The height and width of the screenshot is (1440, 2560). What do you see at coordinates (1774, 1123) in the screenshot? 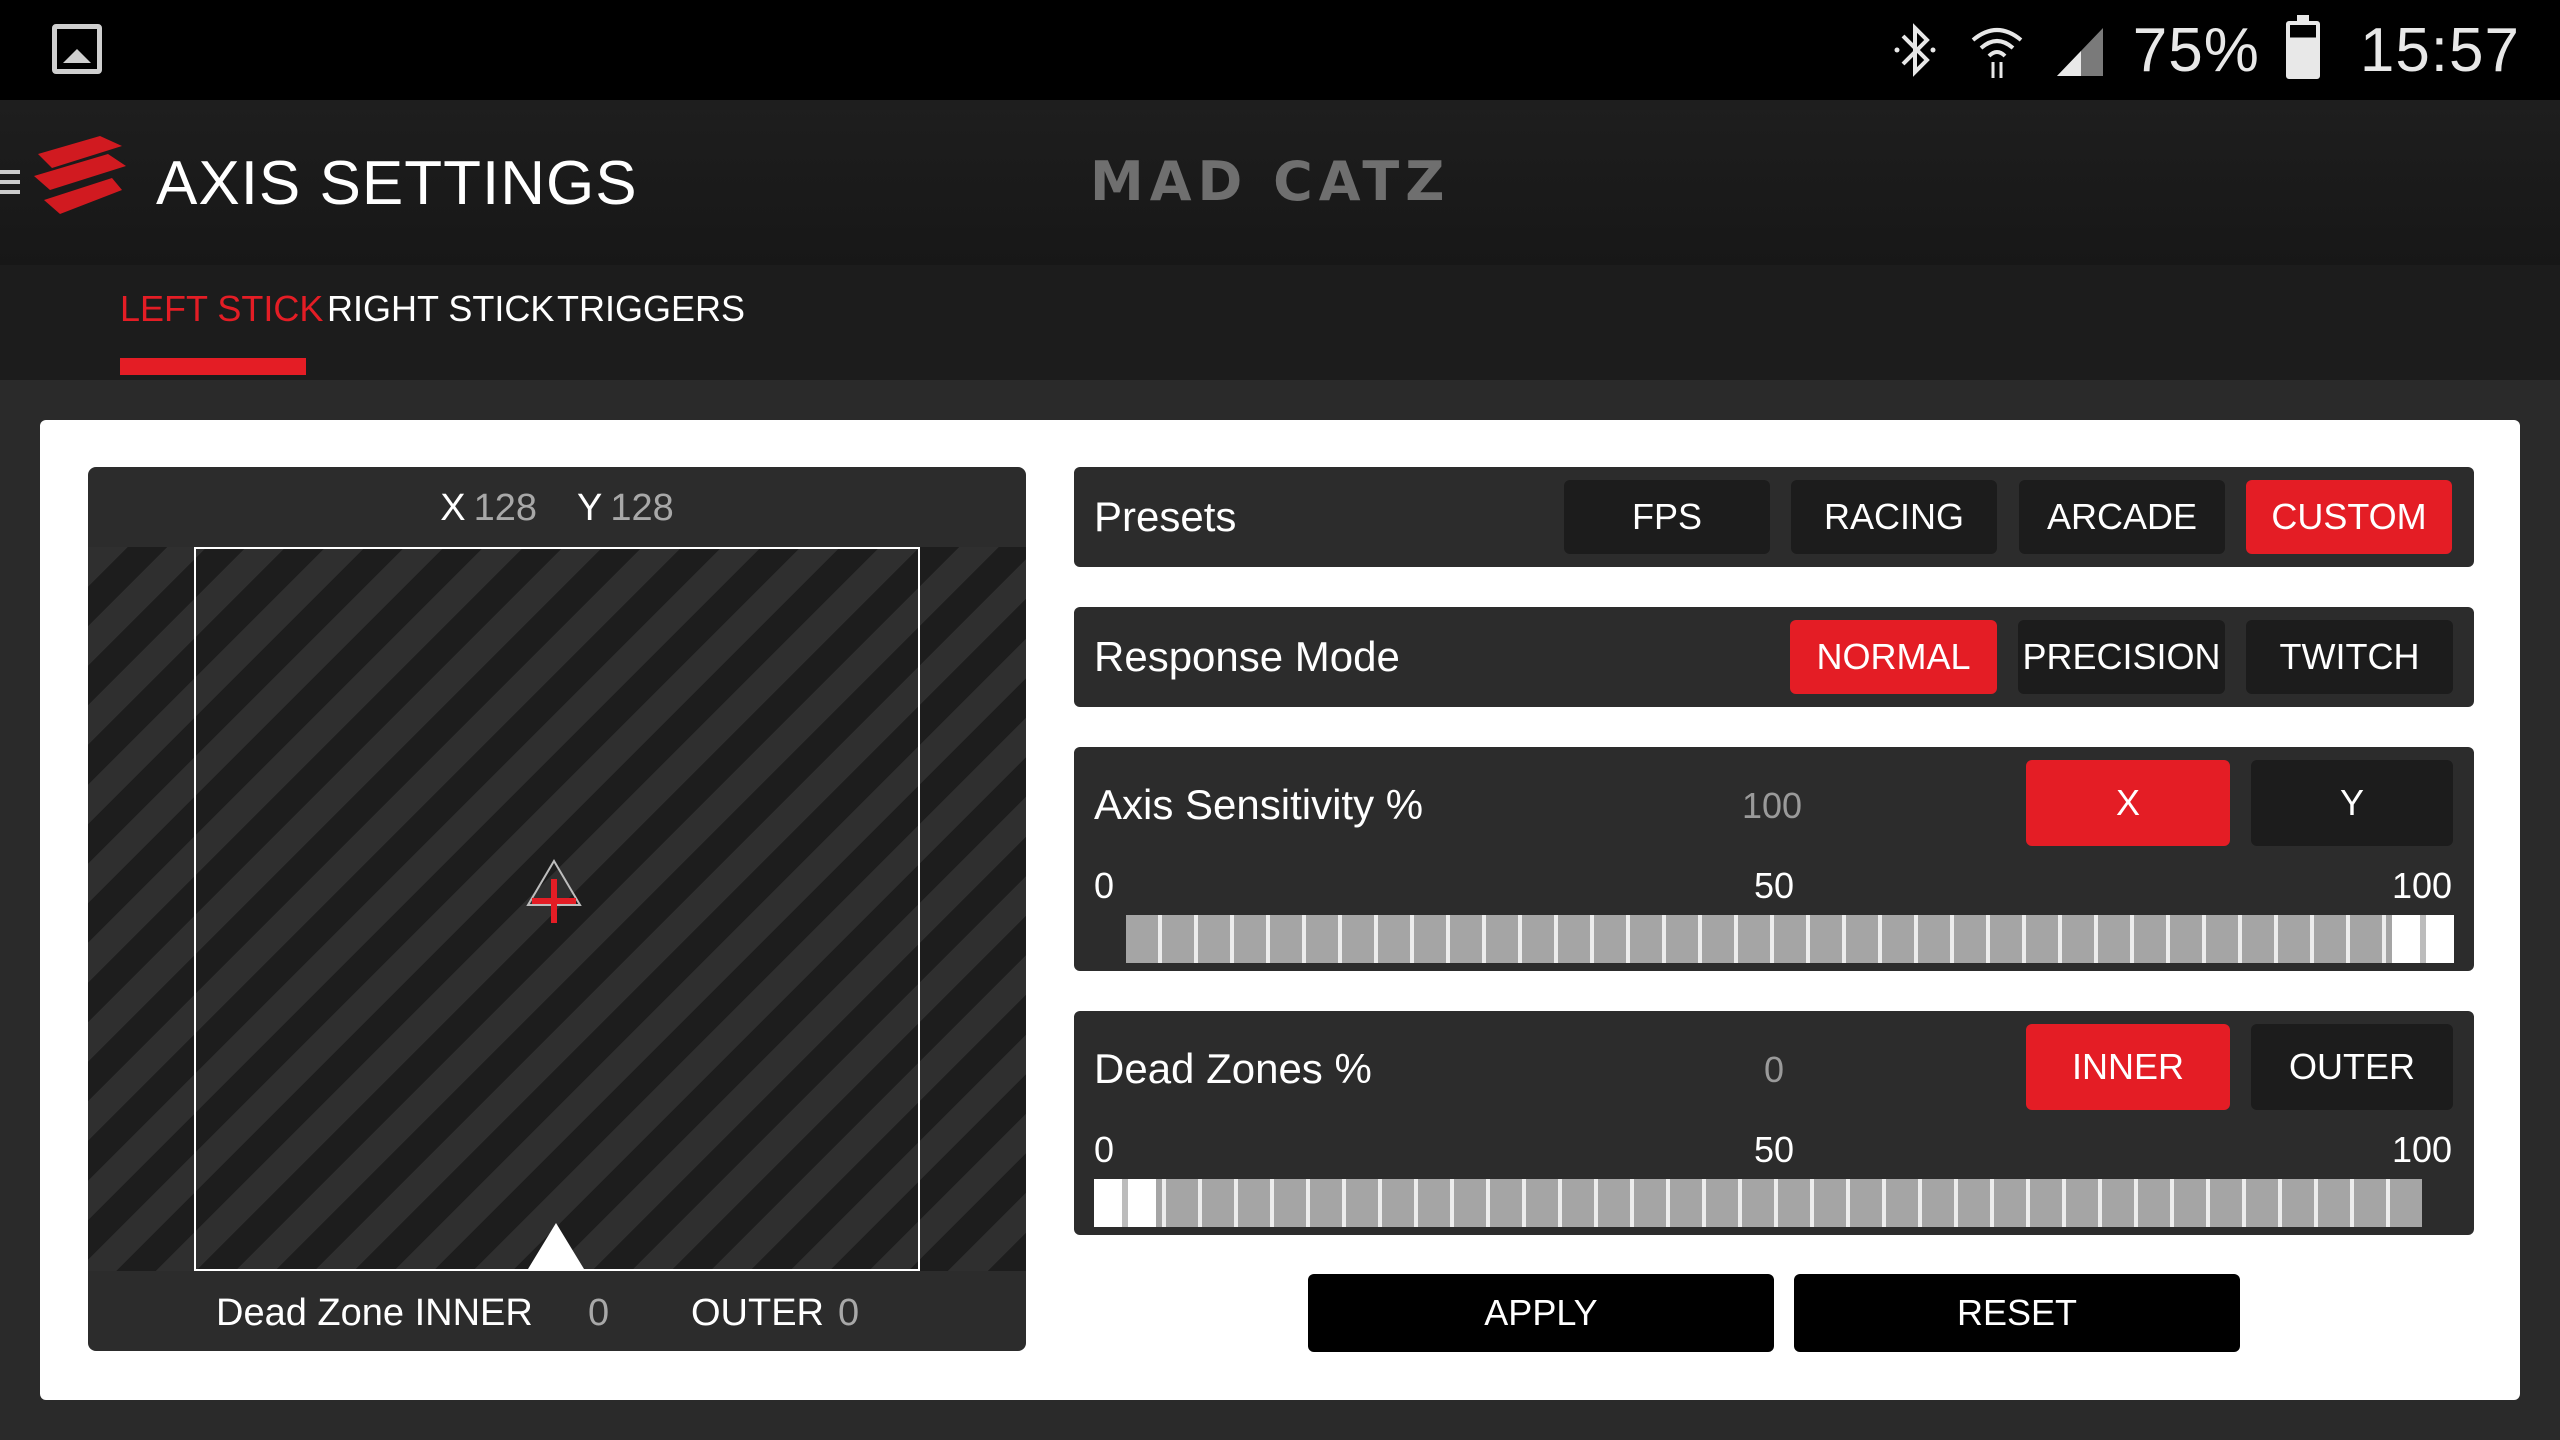
I see `dead-zones-row: Dead Zones % 0 INNER OUTER 0 50 100` at bounding box center [1774, 1123].